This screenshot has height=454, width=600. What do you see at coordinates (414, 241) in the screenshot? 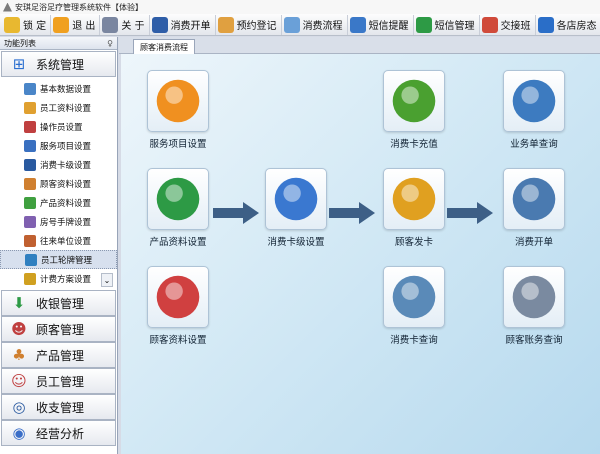
I see `flow-tile-label: 顾客发卡` at bounding box center [414, 241].